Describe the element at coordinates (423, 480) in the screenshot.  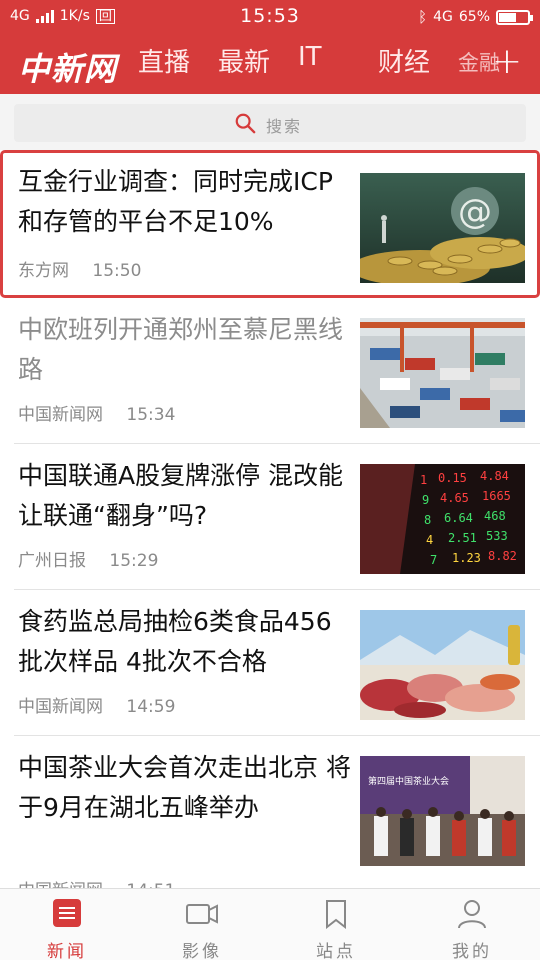
I see `svg-text: 1` at that location.